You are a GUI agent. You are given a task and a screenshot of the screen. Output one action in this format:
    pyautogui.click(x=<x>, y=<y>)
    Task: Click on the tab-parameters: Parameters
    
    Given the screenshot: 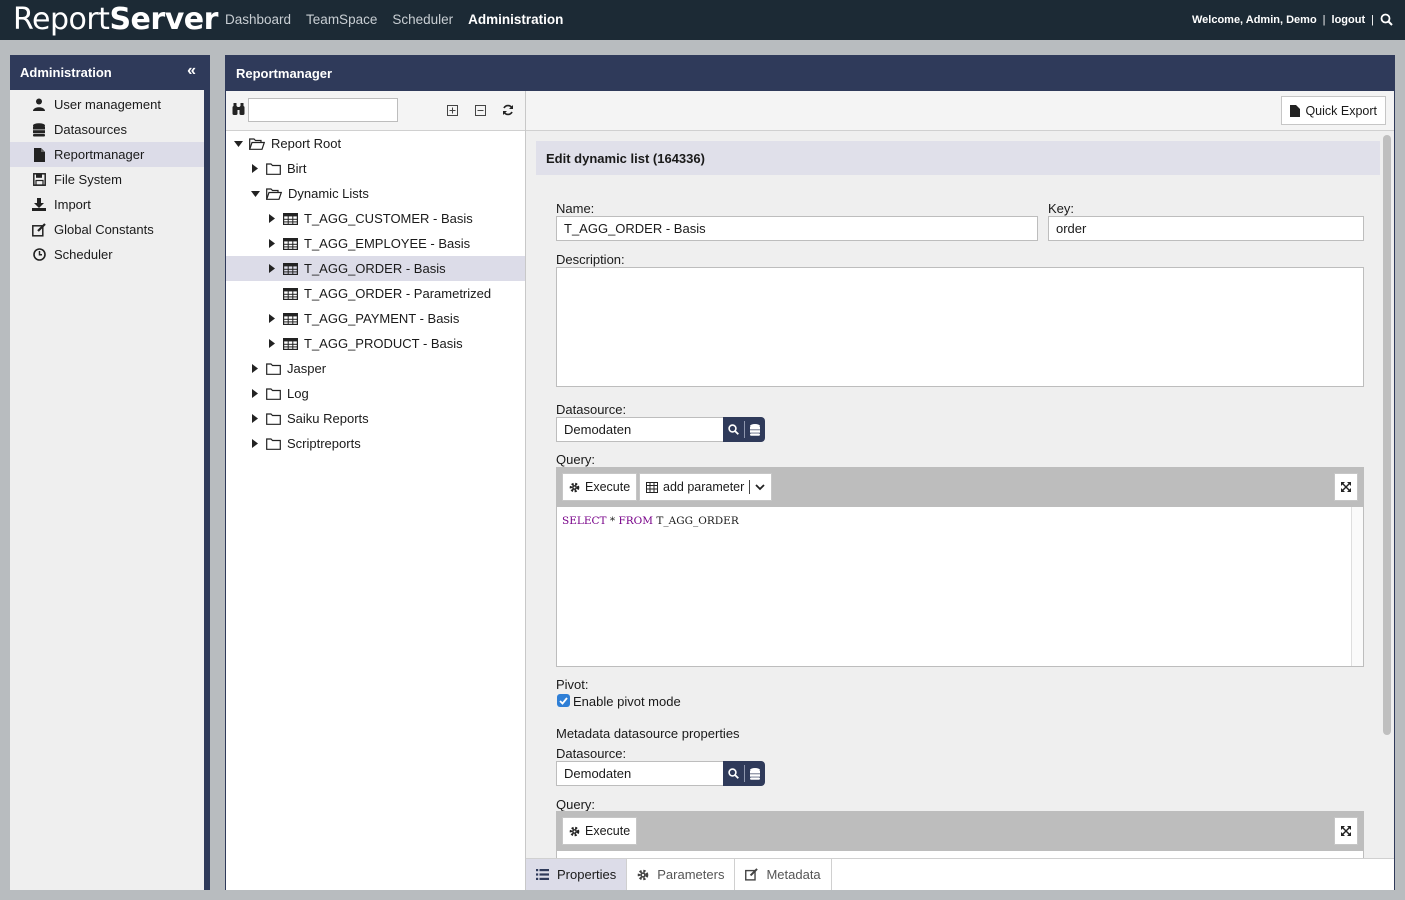 What is the action you would take?
    pyautogui.click(x=681, y=874)
    